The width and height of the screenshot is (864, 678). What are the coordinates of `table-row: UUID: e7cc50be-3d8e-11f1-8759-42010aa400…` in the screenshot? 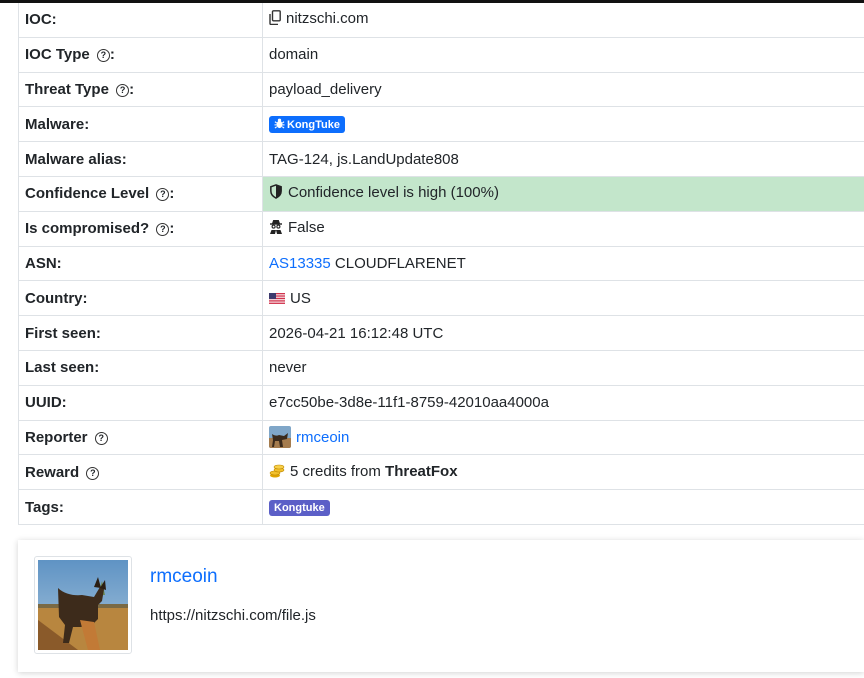 It's located at (441, 402).